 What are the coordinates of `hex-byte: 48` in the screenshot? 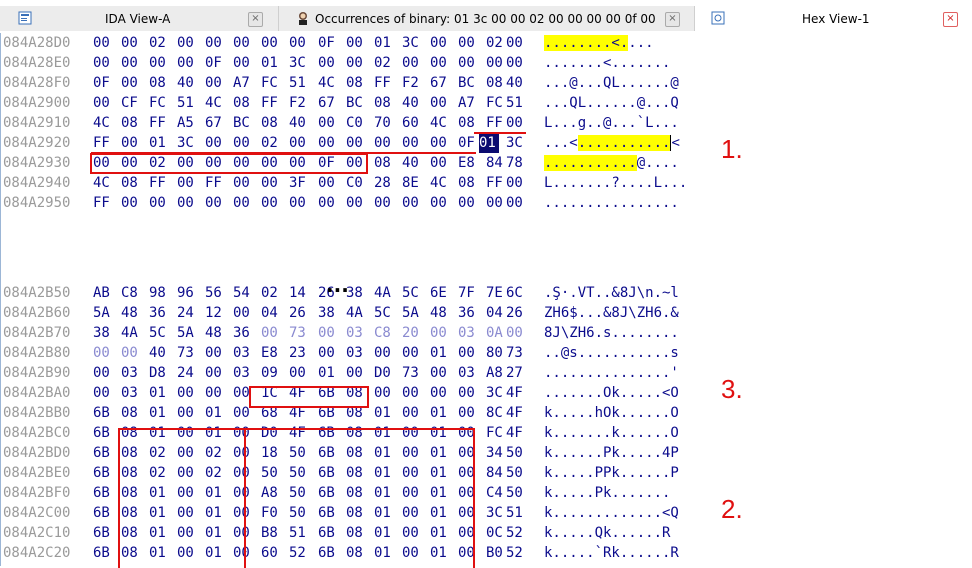 It's located at (215, 333).